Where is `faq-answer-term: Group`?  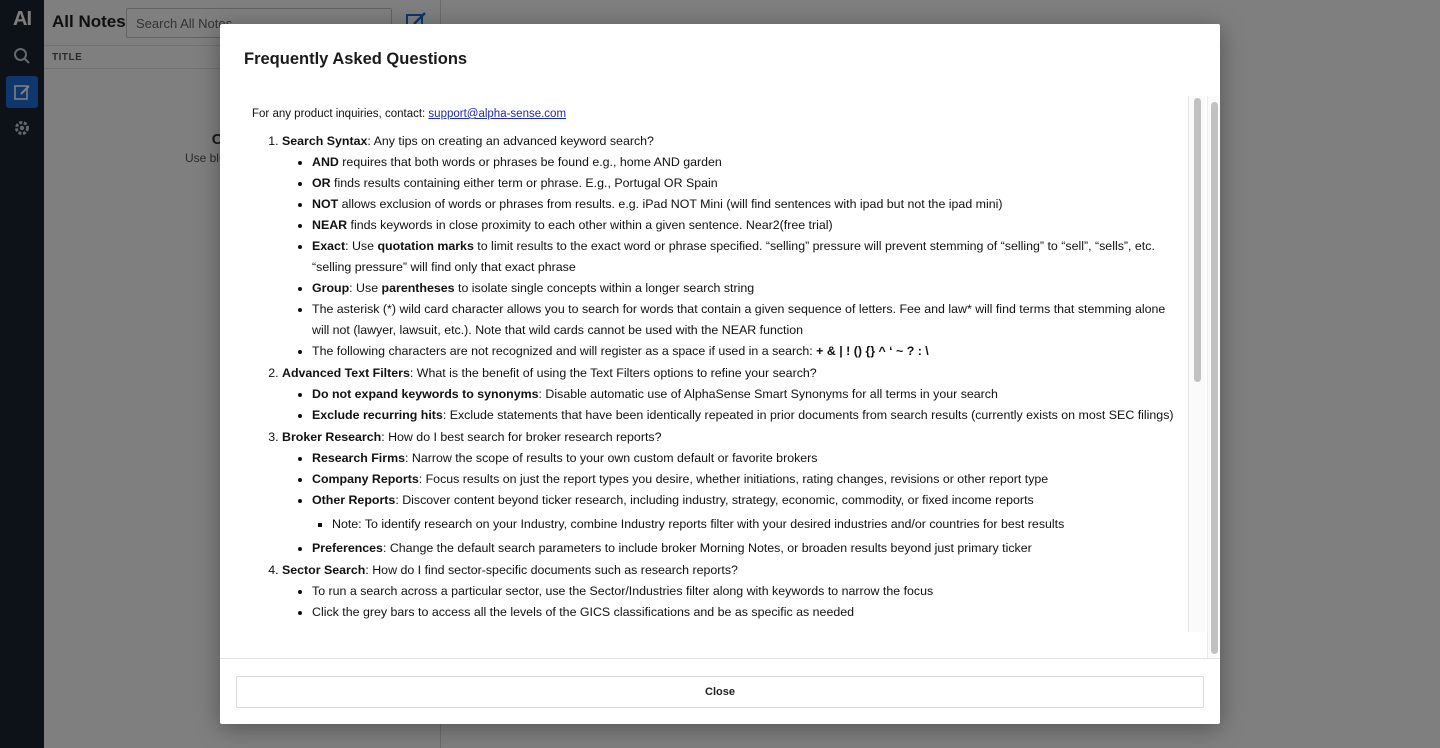 faq-answer-term: Group is located at coordinates (331, 288).